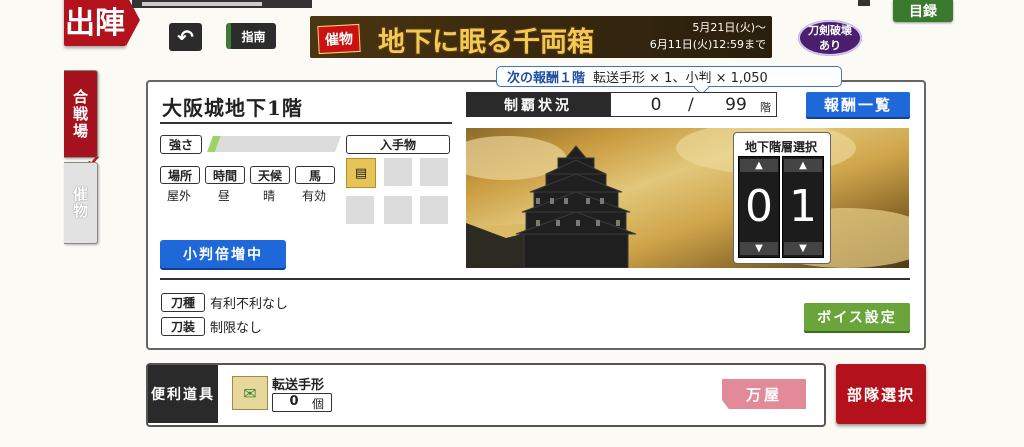 Image resolution: width=1024 pixels, height=447 pixels. What do you see at coordinates (315, 175) in the screenshot?
I see `horse-label: 馬` at bounding box center [315, 175].